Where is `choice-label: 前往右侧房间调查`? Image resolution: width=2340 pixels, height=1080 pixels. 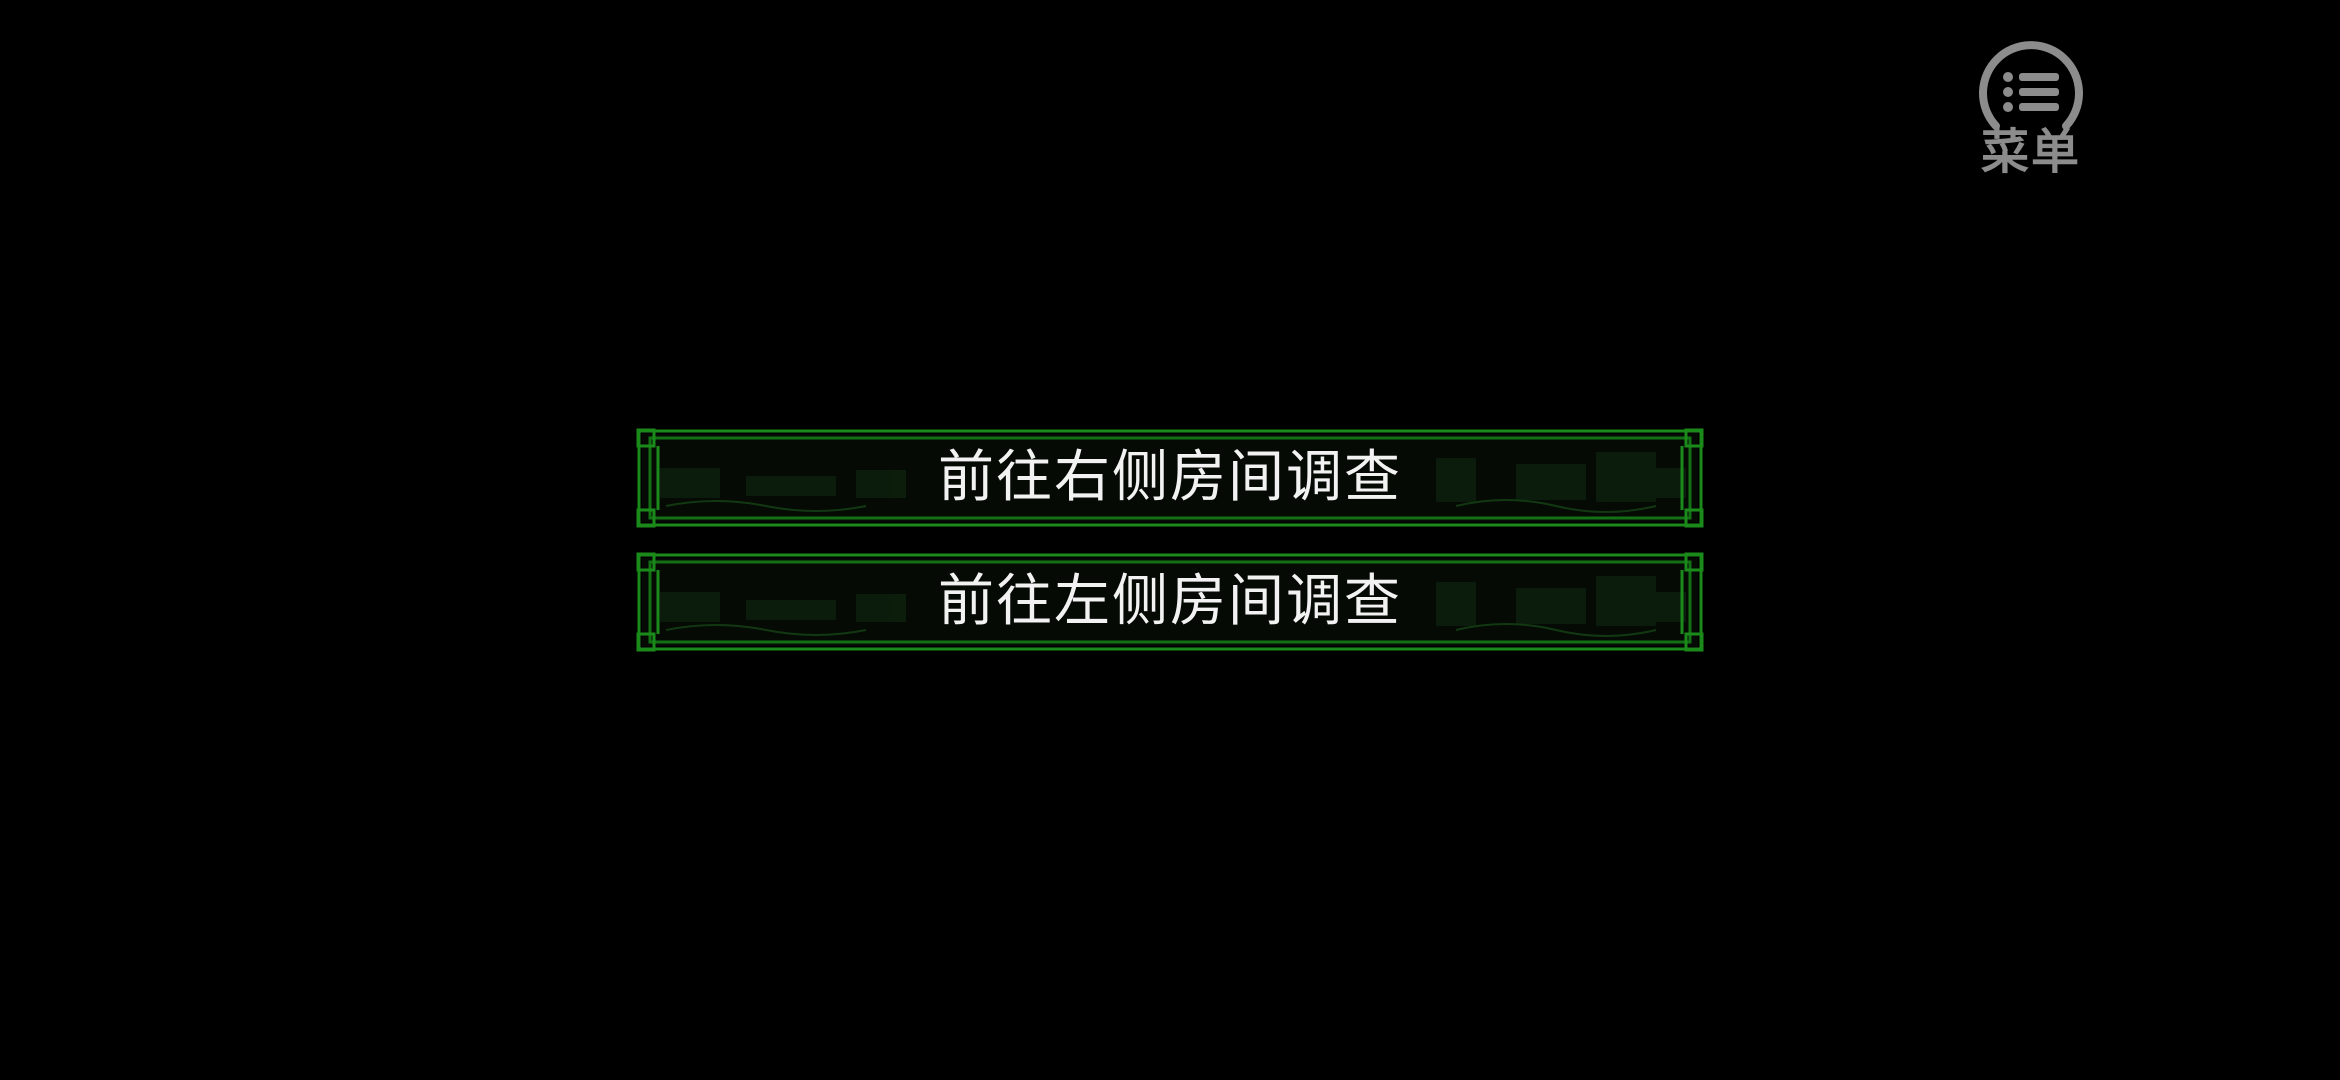 choice-label: 前往右侧房间调查 is located at coordinates (1170, 477).